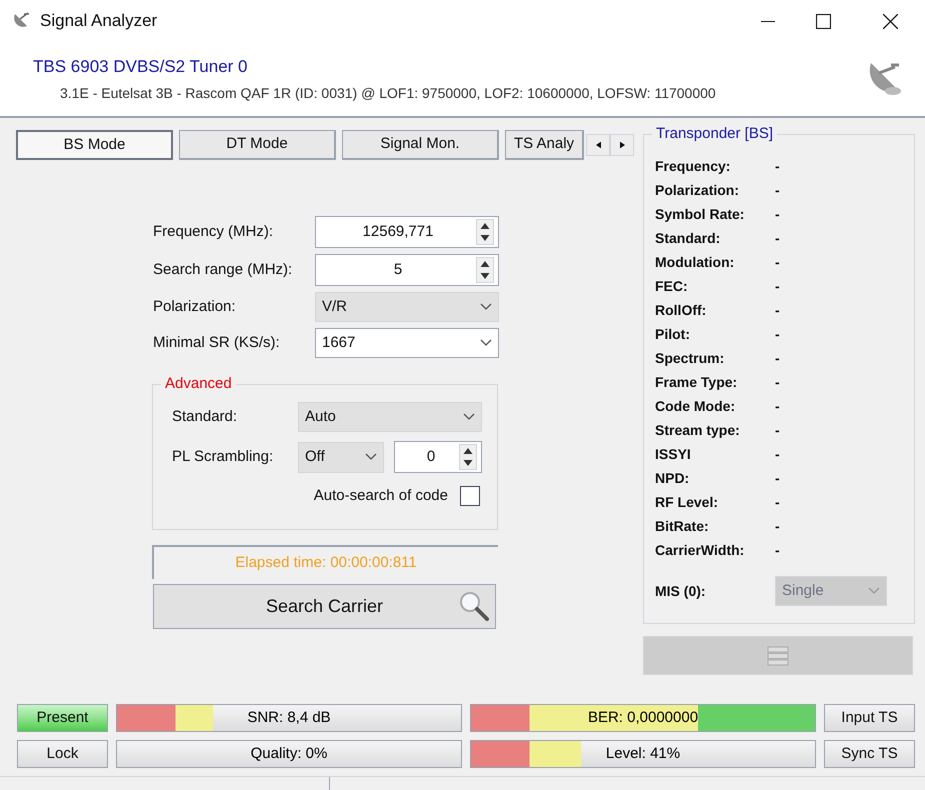  Describe the element at coordinates (869, 754) in the screenshot. I see `ts-button: Sync TS` at that location.